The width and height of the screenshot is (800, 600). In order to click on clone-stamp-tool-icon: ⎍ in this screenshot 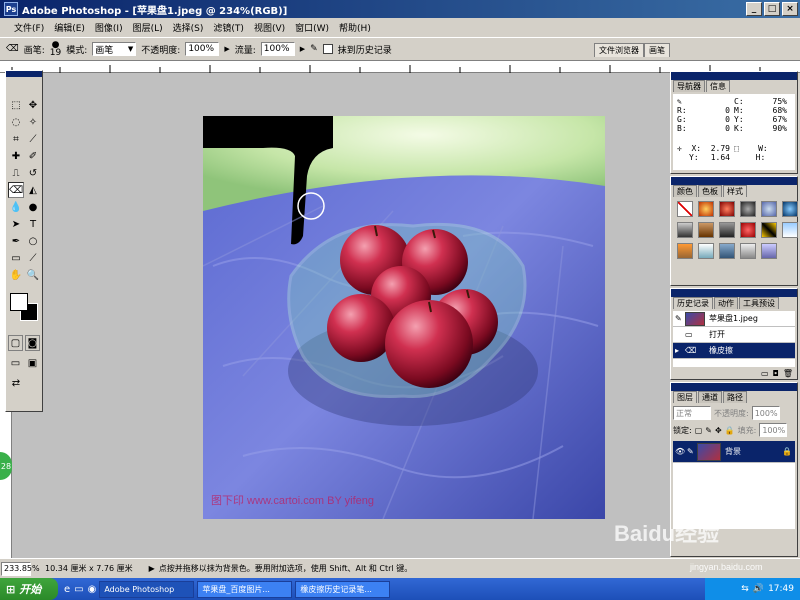, I will do `click(16, 173)`.